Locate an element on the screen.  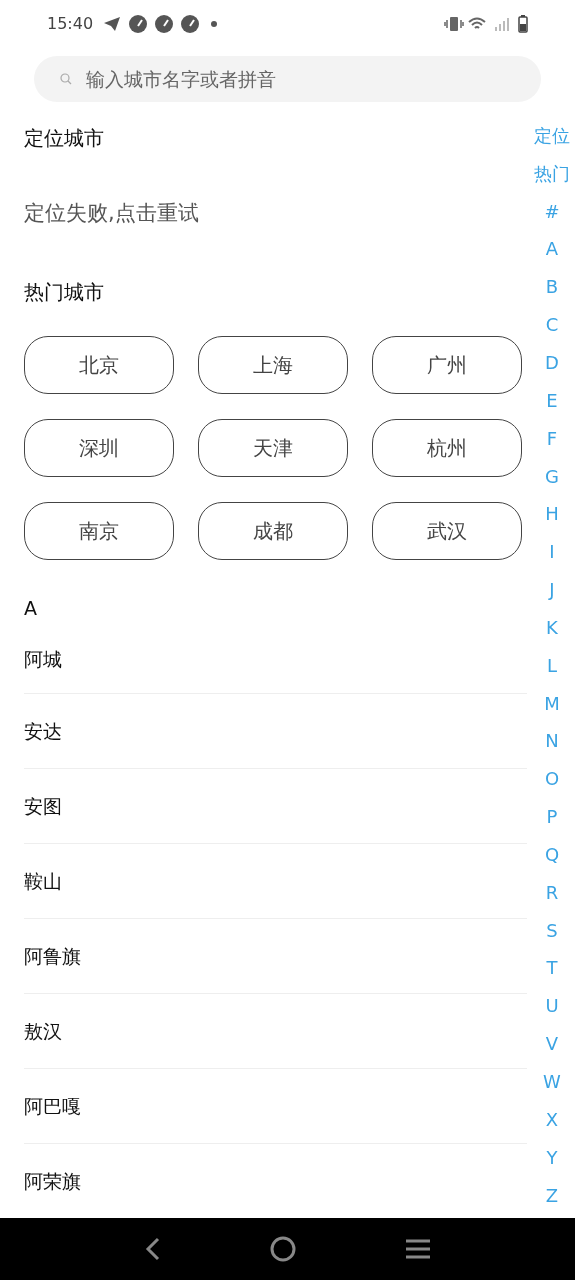
location-retry-link: 定位失败,点击重试 is located at coordinates (111, 213).